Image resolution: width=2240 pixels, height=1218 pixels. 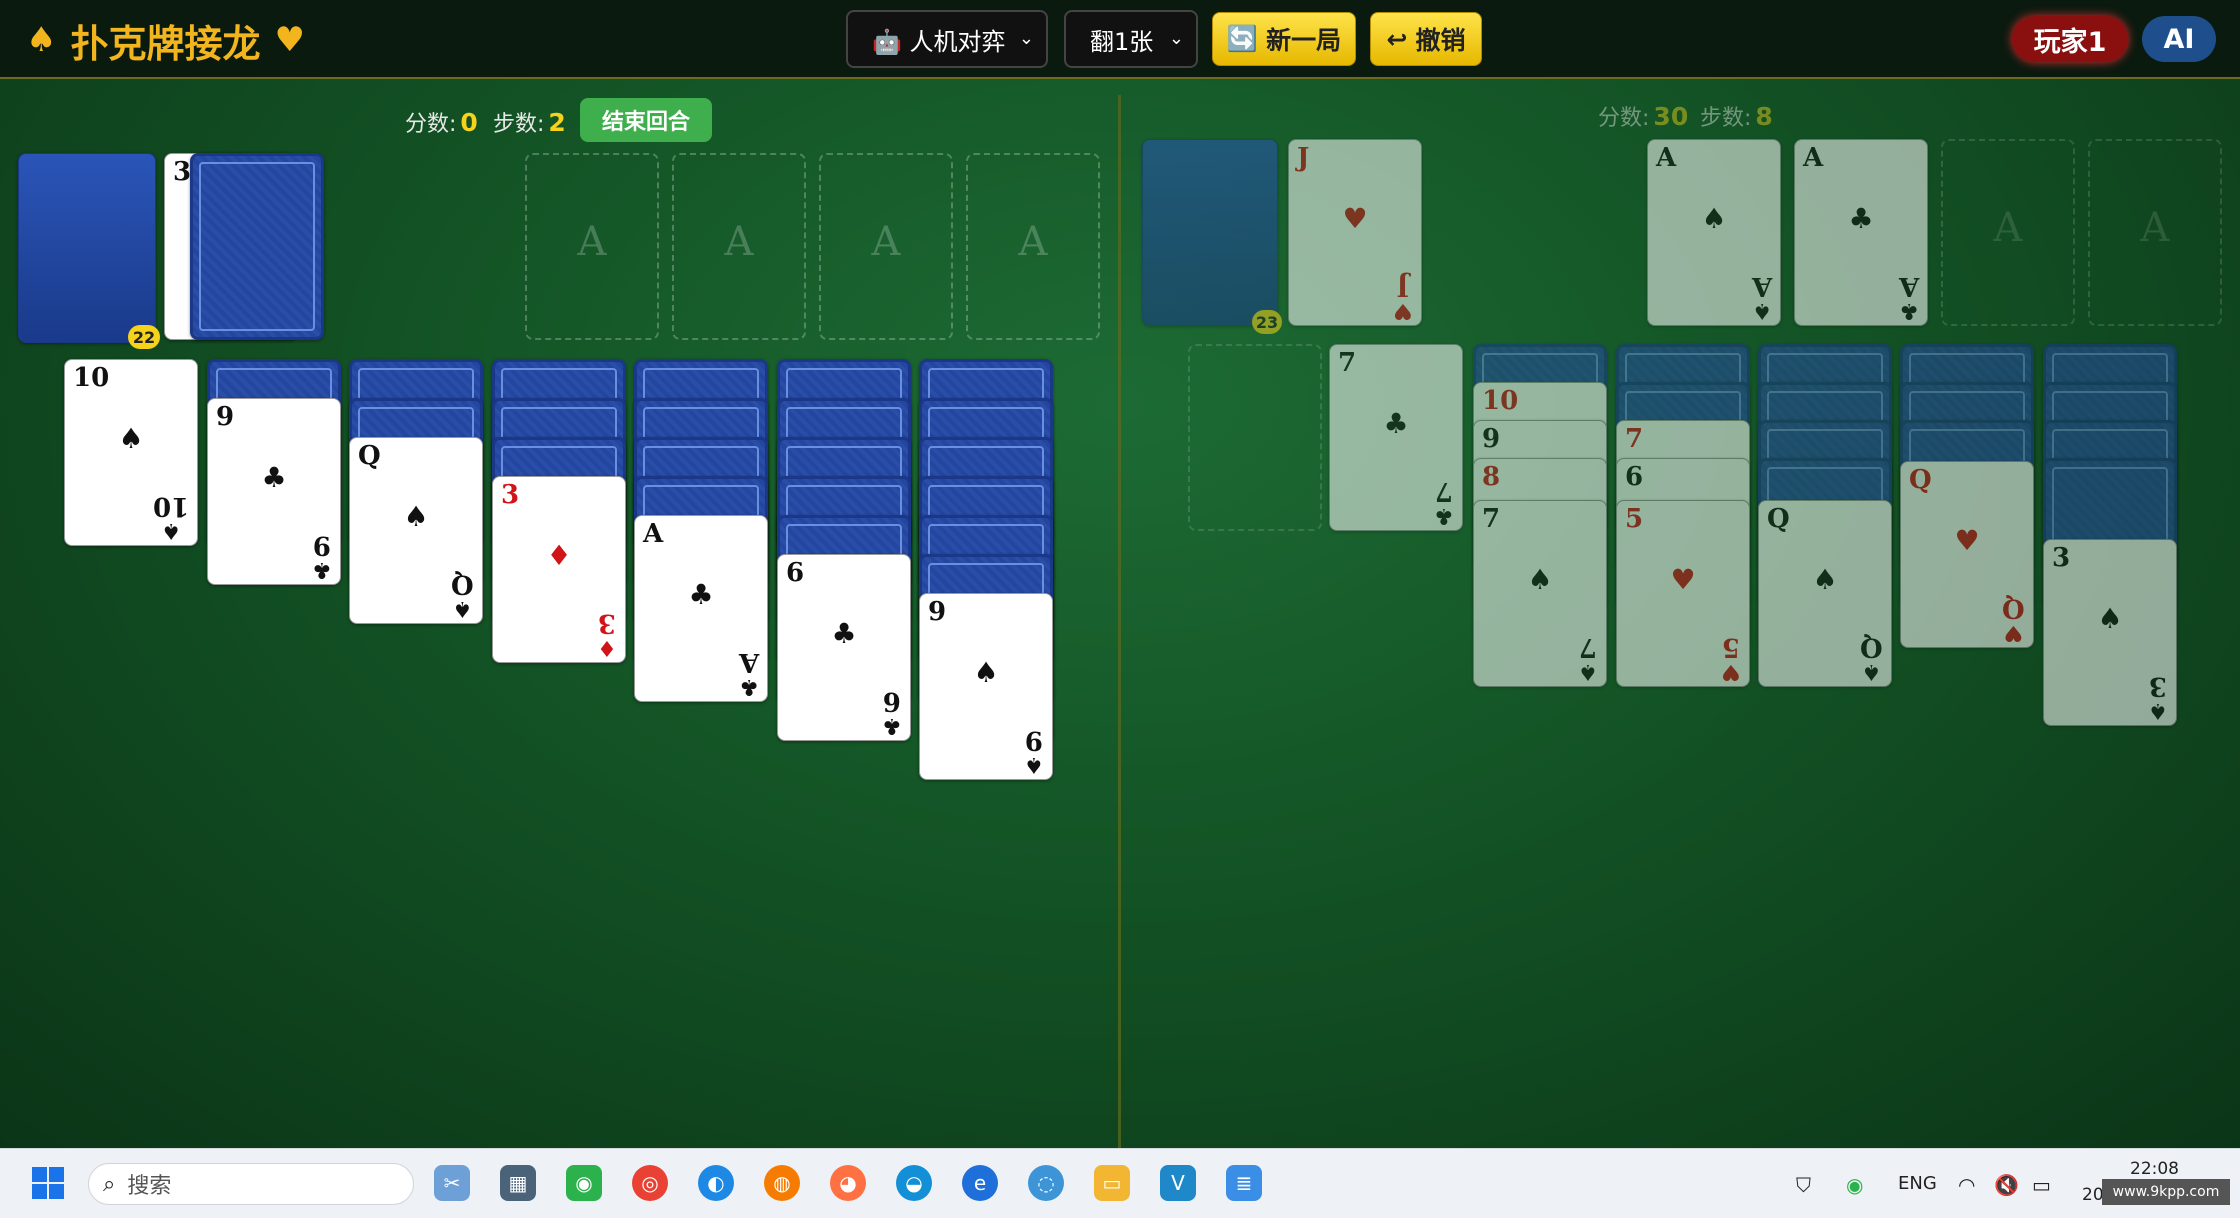 I want to click on wechat-icon: ◉, so click(x=584, y=1183).